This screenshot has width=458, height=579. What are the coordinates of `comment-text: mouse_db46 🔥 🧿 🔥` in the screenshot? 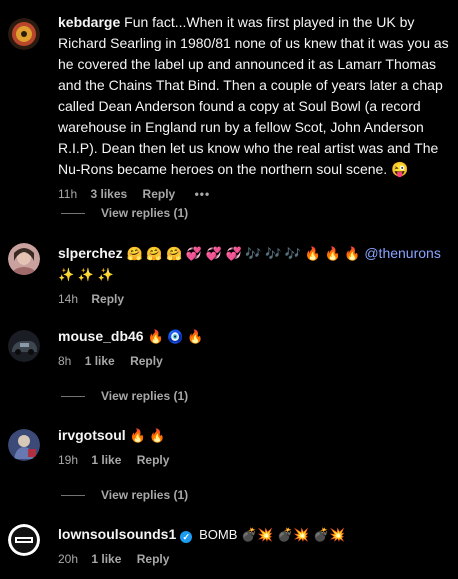 It's located at (255, 336).